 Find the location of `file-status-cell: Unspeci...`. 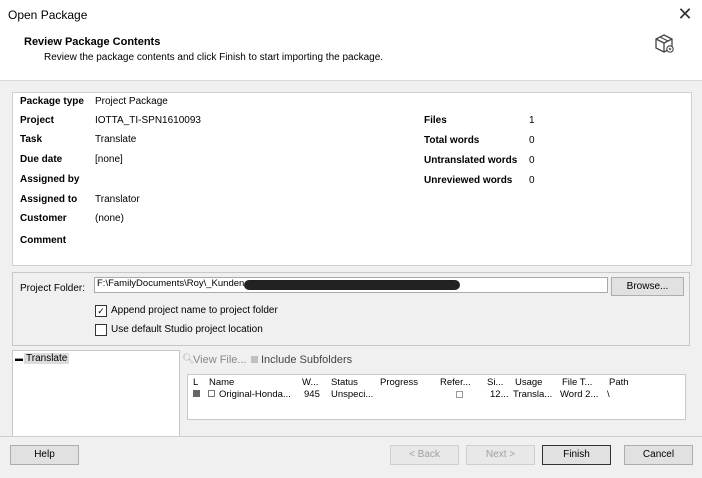

file-status-cell: Unspeci... is located at coordinates (352, 394).